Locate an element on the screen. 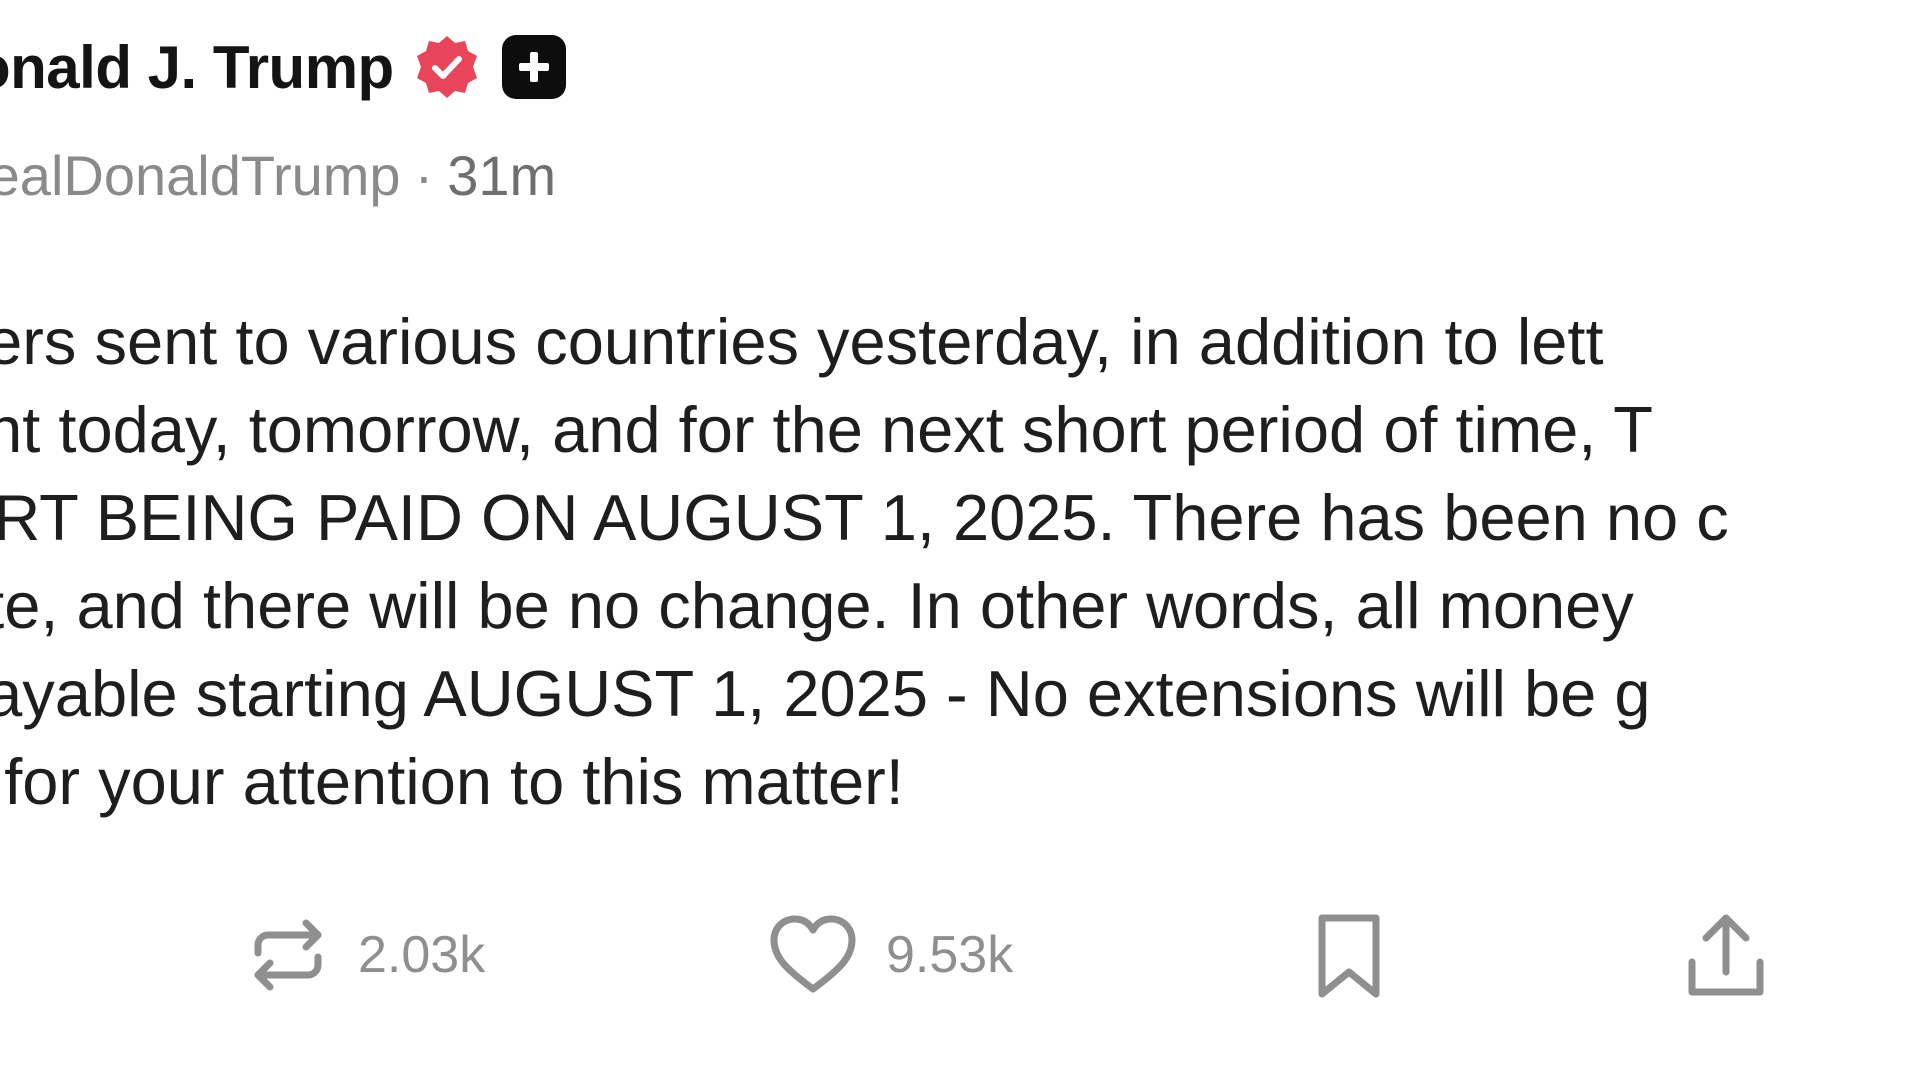  post-body-line: u for your attention to this matter! is located at coordinates (452, 781).